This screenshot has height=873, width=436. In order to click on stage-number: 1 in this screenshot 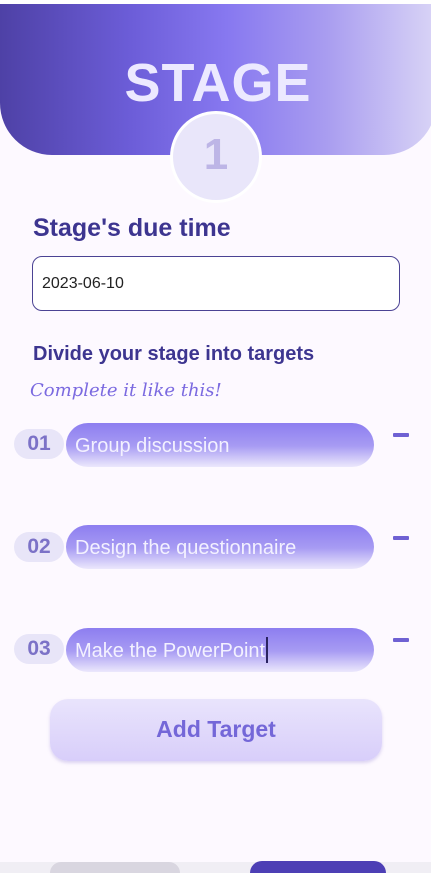, I will do `click(216, 154)`.